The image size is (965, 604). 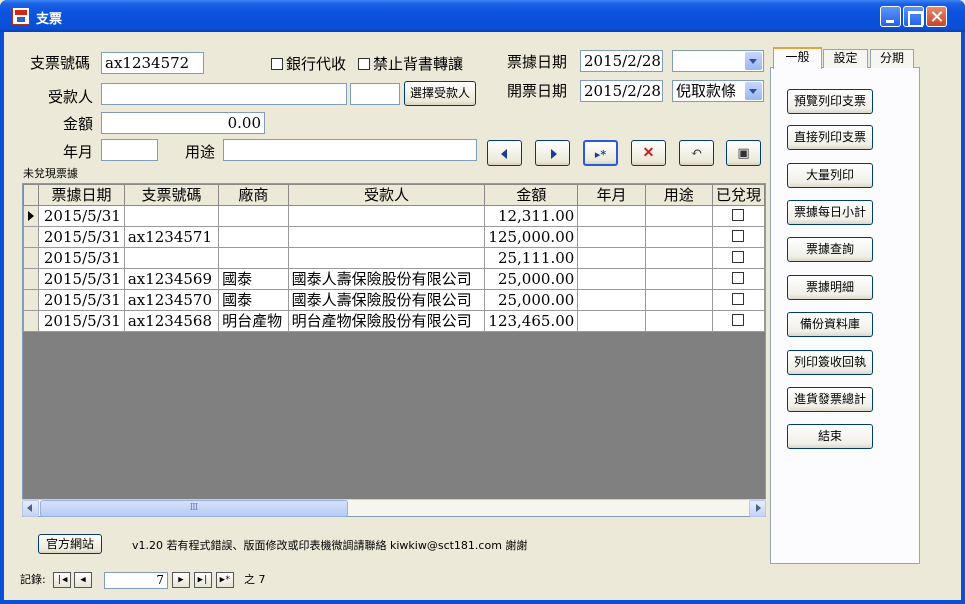 What do you see at coordinates (225, 580) in the screenshot?
I see `new-record-nav-button: ▶*` at bounding box center [225, 580].